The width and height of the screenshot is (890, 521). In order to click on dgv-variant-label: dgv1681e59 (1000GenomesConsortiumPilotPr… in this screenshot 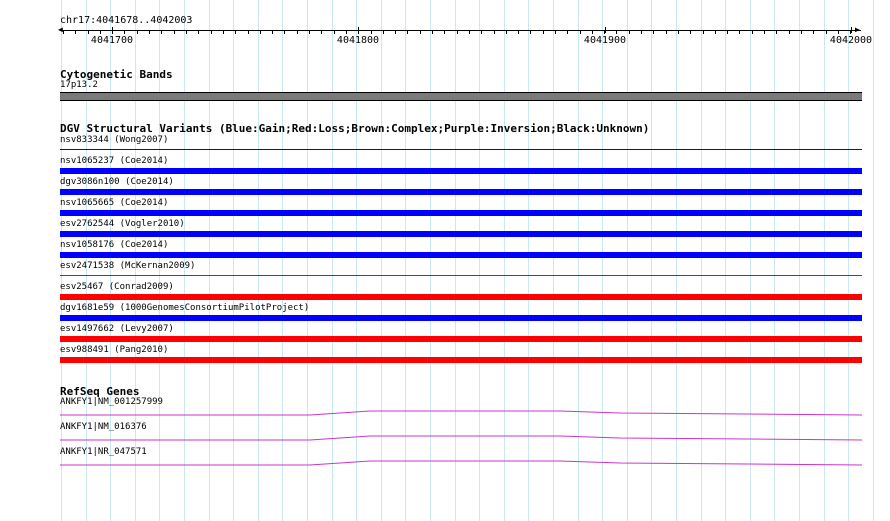, I will do `click(185, 308)`.